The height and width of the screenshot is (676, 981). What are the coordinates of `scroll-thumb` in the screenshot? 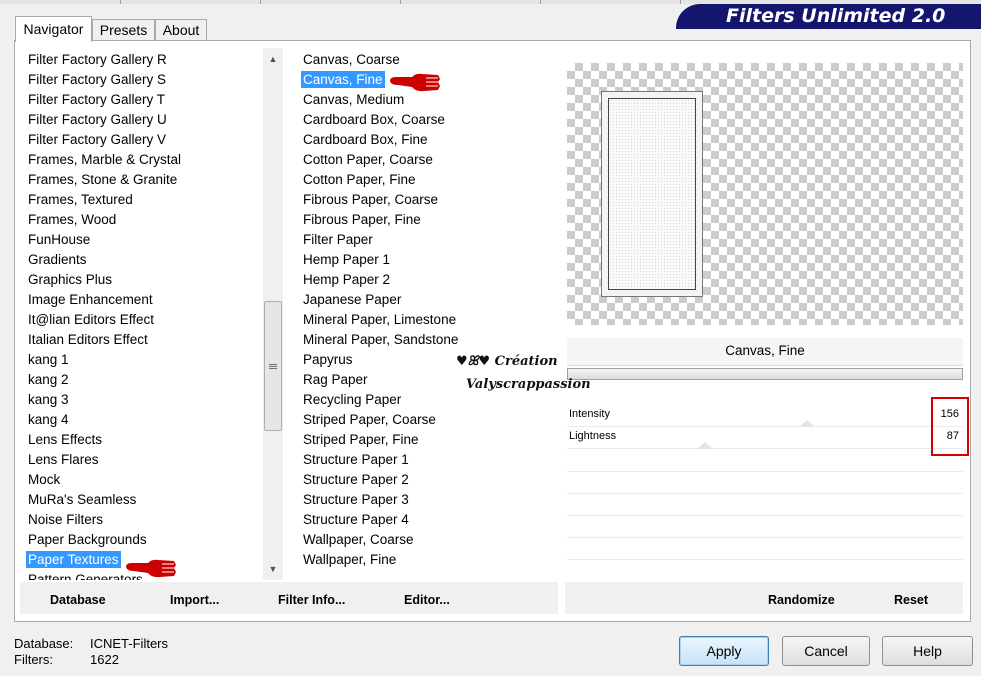 It's located at (273, 366).